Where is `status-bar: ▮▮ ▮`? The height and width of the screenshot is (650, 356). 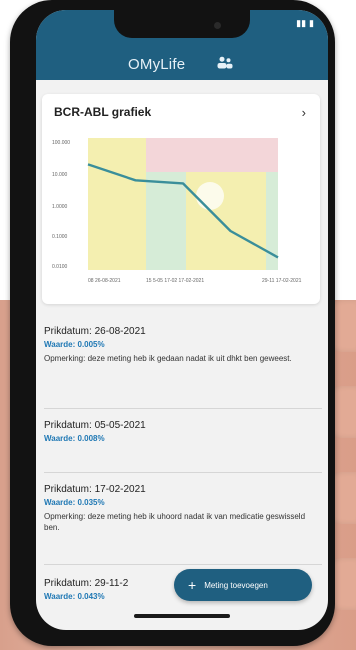
status-bar: ▮▮ ▮ is located at coordinates (305, 23).